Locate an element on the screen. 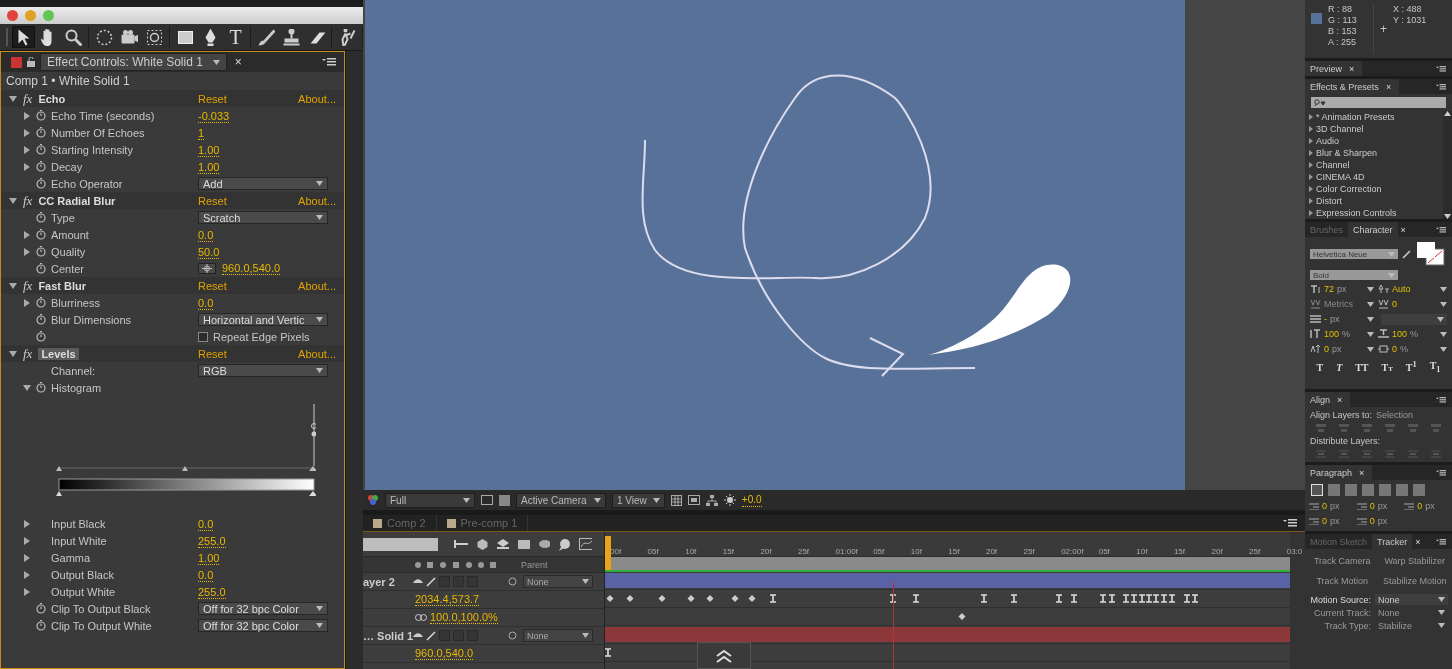  sun-icon is located at coordinates (729, 500).